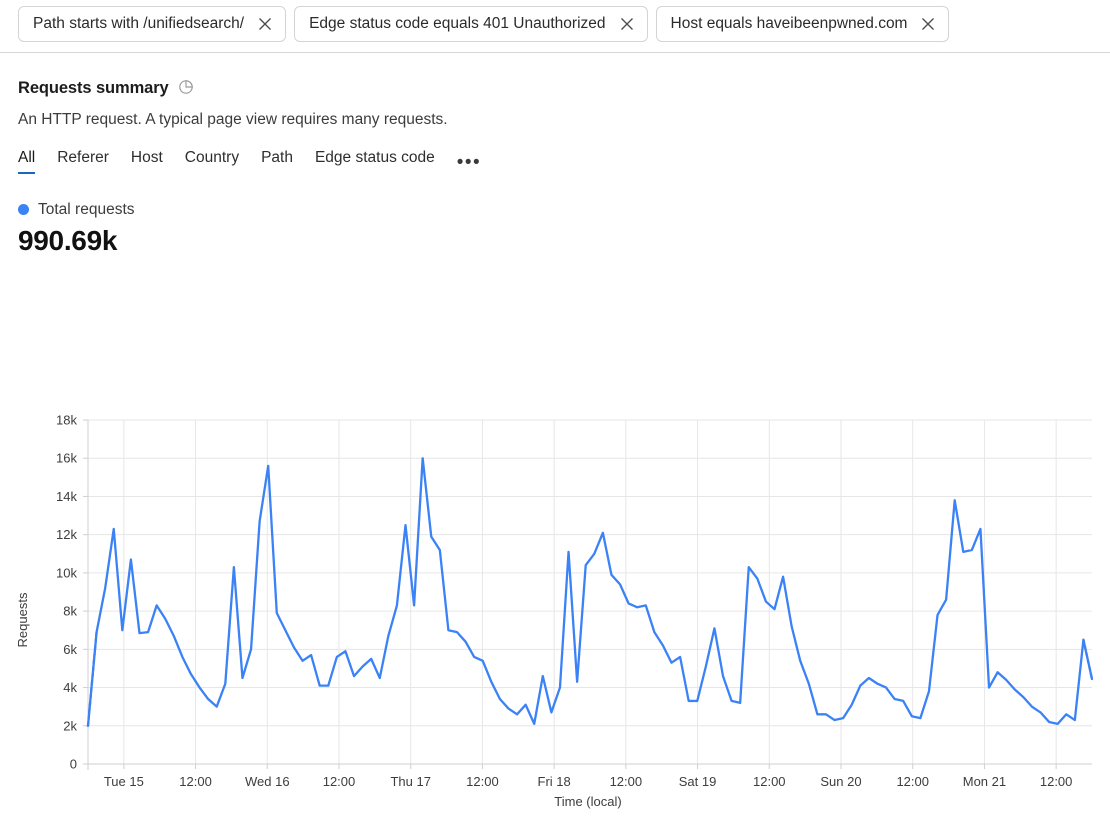 This screenshot has height=834, width=1110. I want to click on chart-y-axis-label: Requests, so click(22, 619).